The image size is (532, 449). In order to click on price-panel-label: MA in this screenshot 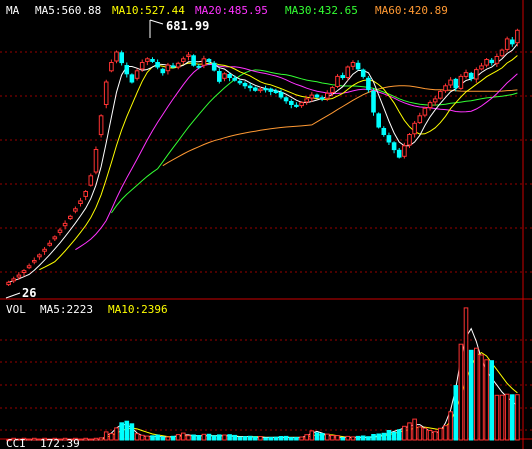, I will do `click(13, 10)`.